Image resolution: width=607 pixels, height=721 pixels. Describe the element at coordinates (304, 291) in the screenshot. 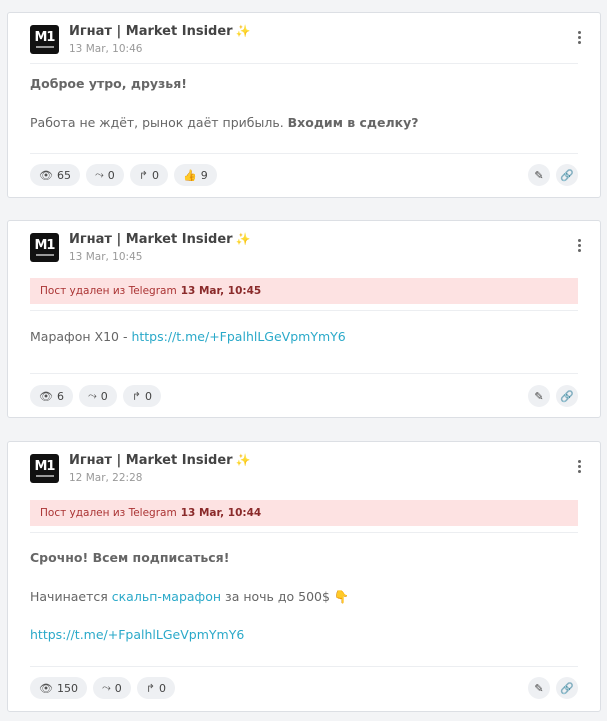

I see `deleted-notice: Пост удален из Telegram 13 Mar, 10:45` at that location.